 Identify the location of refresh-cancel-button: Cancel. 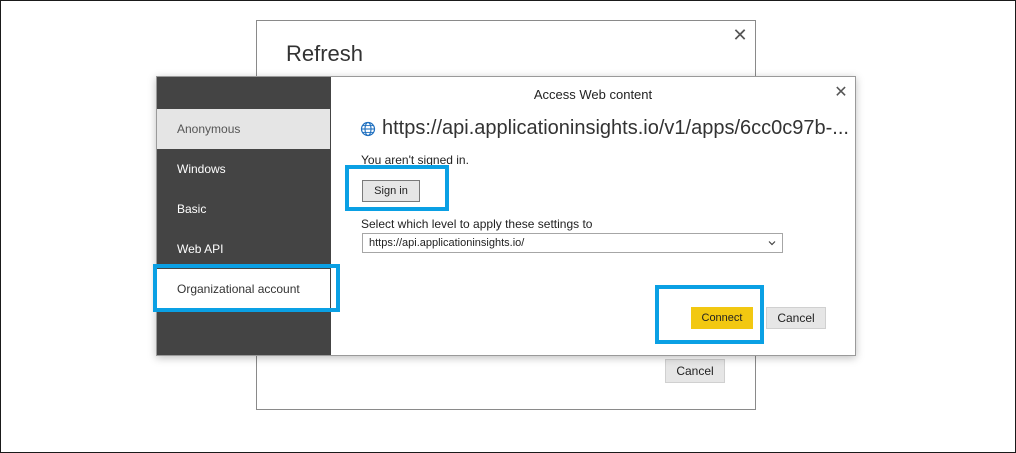
(695, 371).